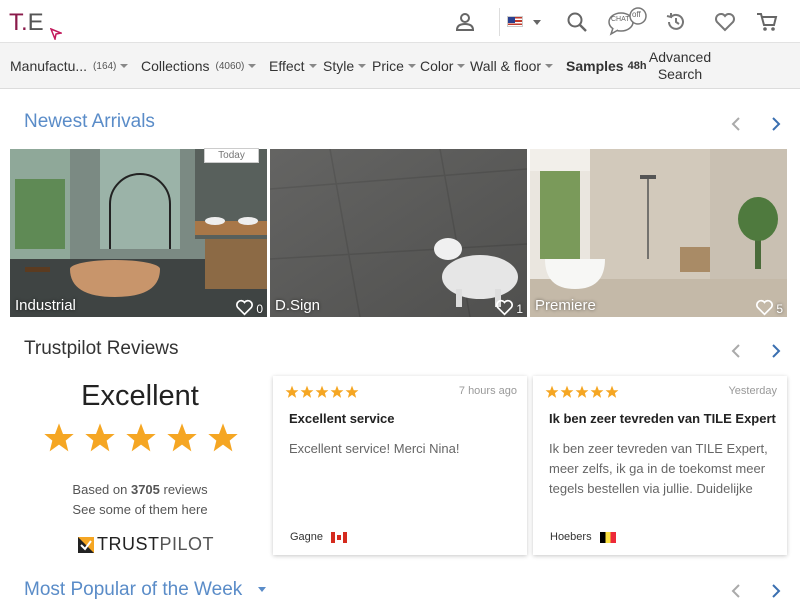 The height and width of the screenshot is (600, 800). What do you see at coordinates (86, 544) in the screenshot?
I see `trustpilot-check-icon` at bounding box center [86, 544].